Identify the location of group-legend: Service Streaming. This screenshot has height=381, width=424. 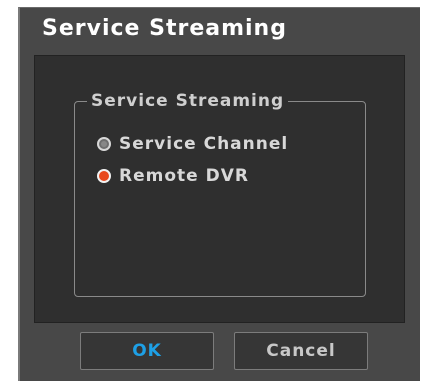
(188, 101).